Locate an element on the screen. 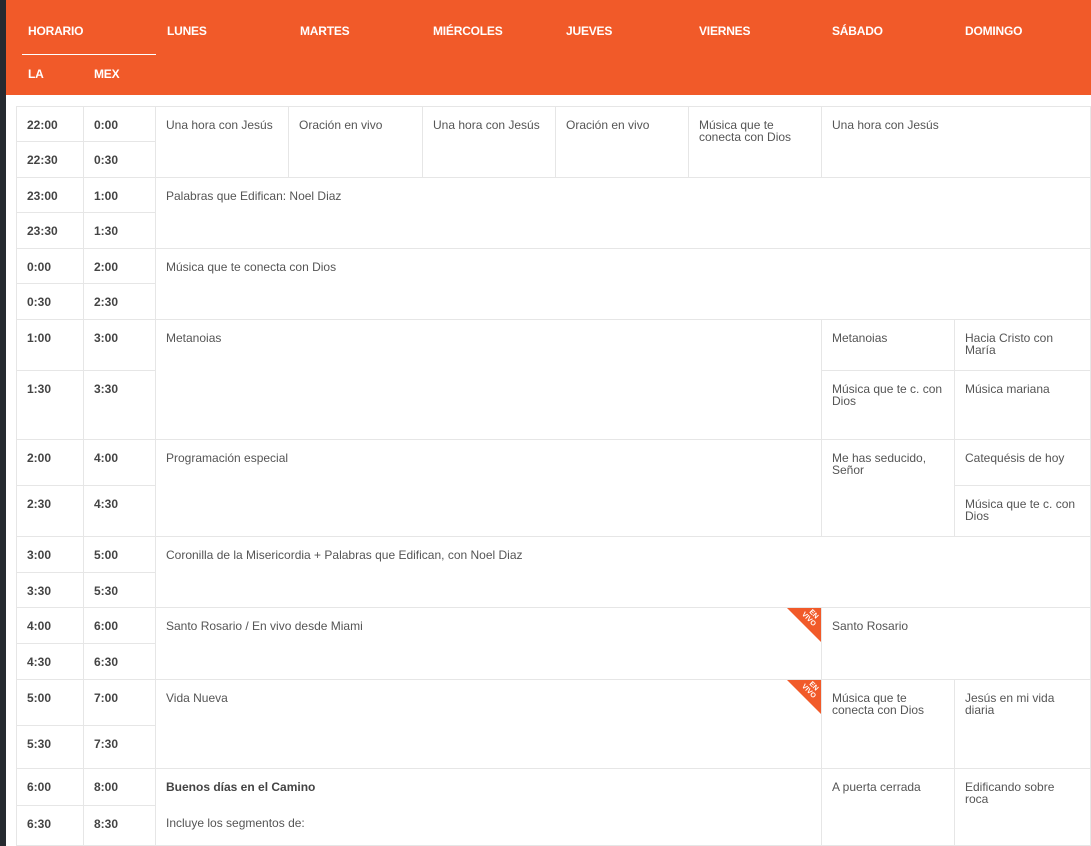 The height and width of the screenshot is (846, 1091). time-mex: 6:00 is located at coordinates (120, 626).